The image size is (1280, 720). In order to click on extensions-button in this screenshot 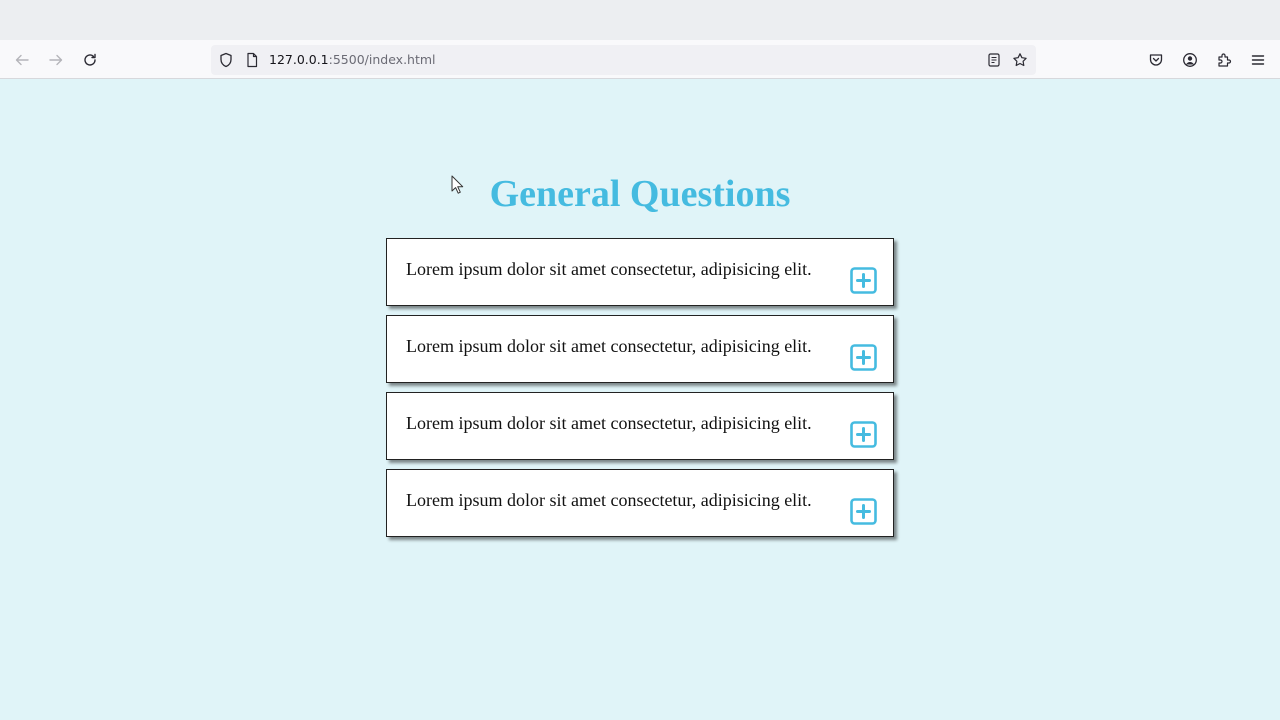, I will do `click(1224, 60)`.